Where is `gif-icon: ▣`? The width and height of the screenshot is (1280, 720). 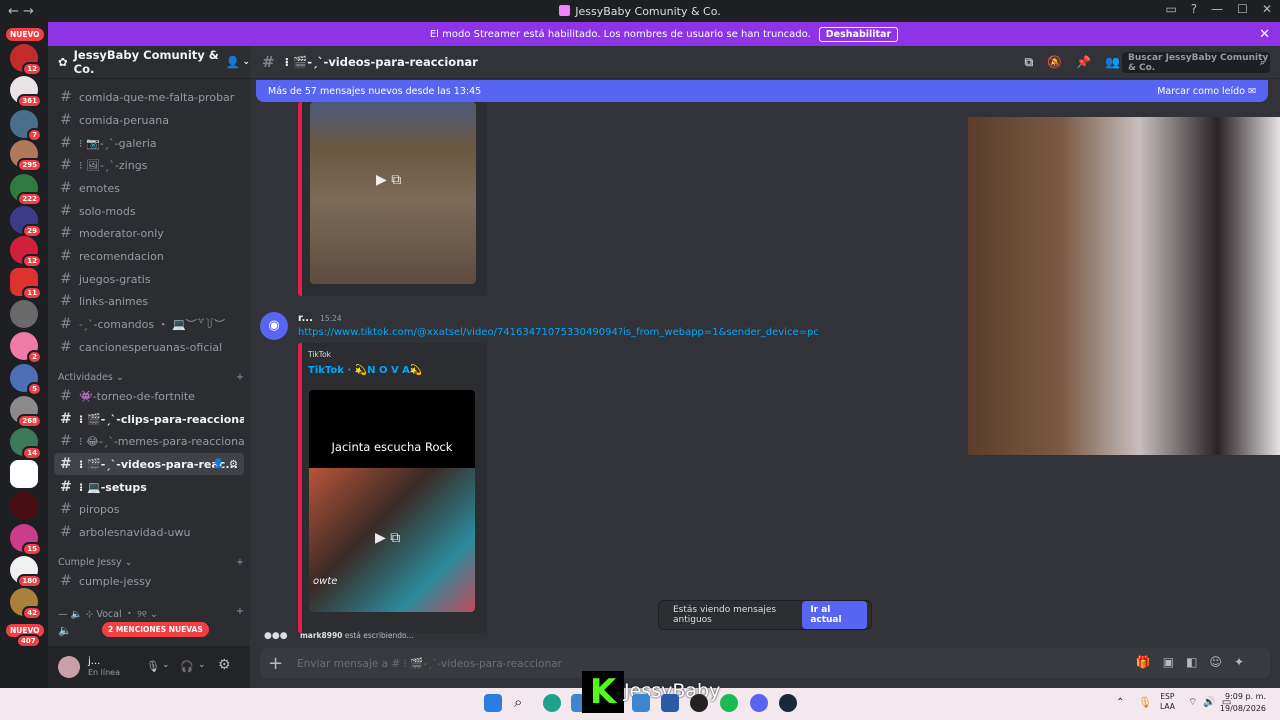
gif-icon: ▣ is located at coordinates (1174, 662).